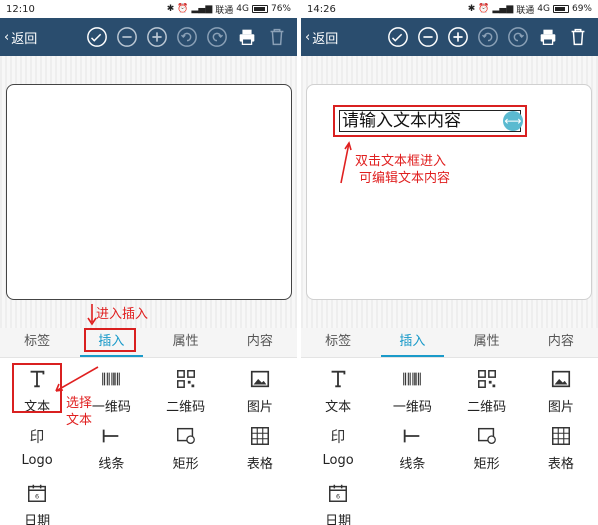  I want to click on arrow-icon, so click(77, 379).